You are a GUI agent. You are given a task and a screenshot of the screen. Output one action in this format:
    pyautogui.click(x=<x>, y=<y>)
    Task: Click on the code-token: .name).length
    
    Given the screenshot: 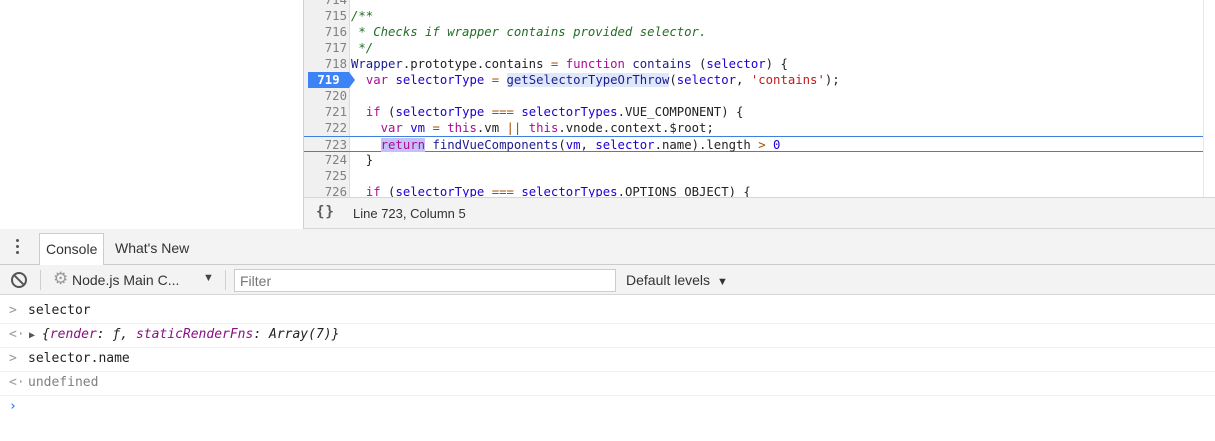 What is the action you would take?
    pyautogui.click(x=706, y=145)
    